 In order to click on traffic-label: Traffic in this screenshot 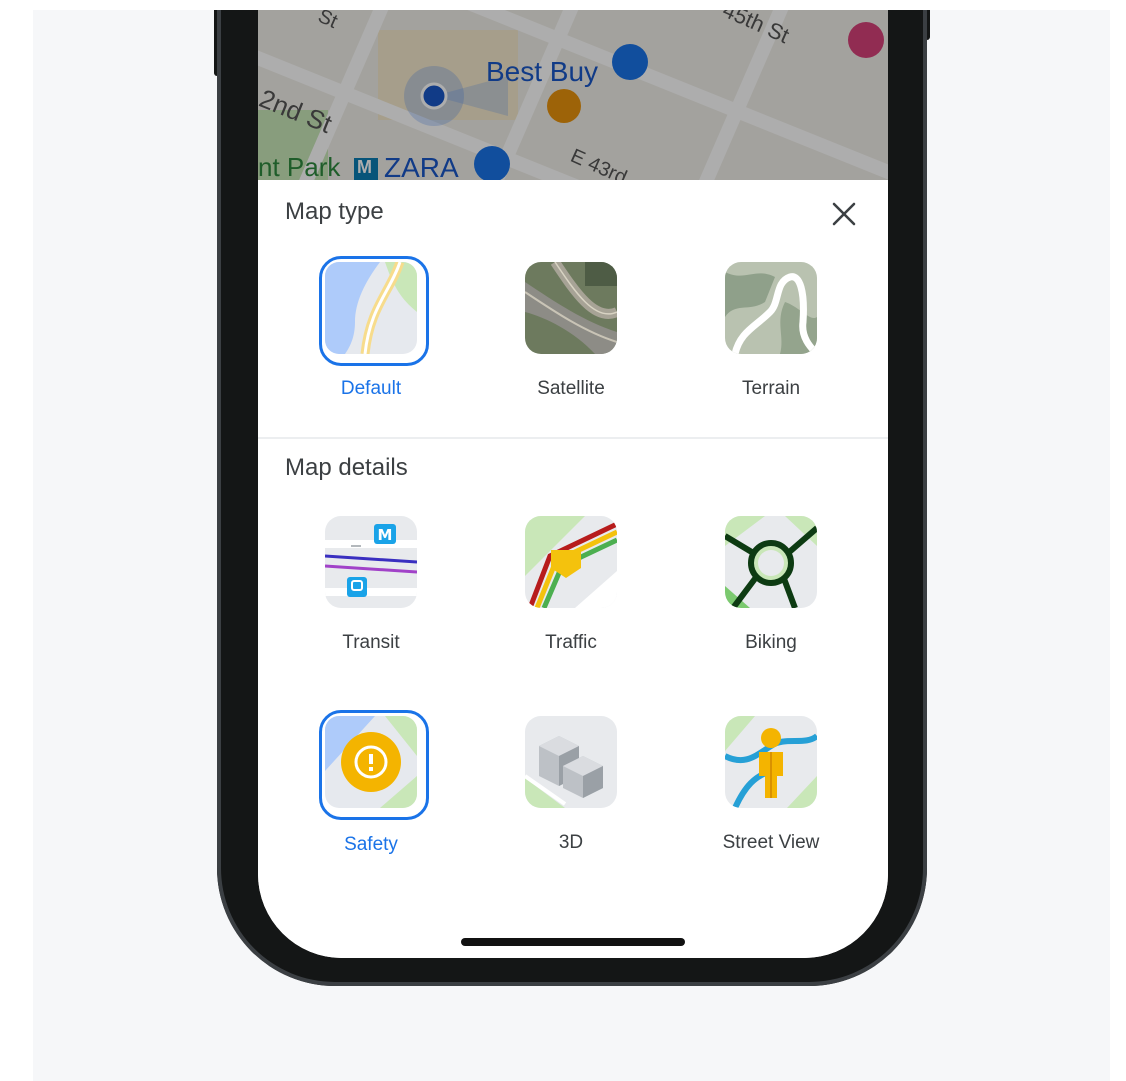, I will do `click(571, 642)`.